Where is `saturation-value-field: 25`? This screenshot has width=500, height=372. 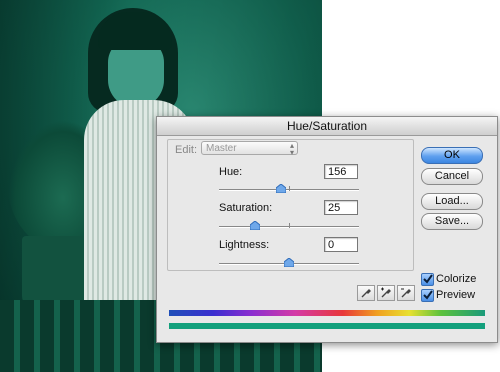 saturation-value-field: 25 is located at coordinates (341, 207).